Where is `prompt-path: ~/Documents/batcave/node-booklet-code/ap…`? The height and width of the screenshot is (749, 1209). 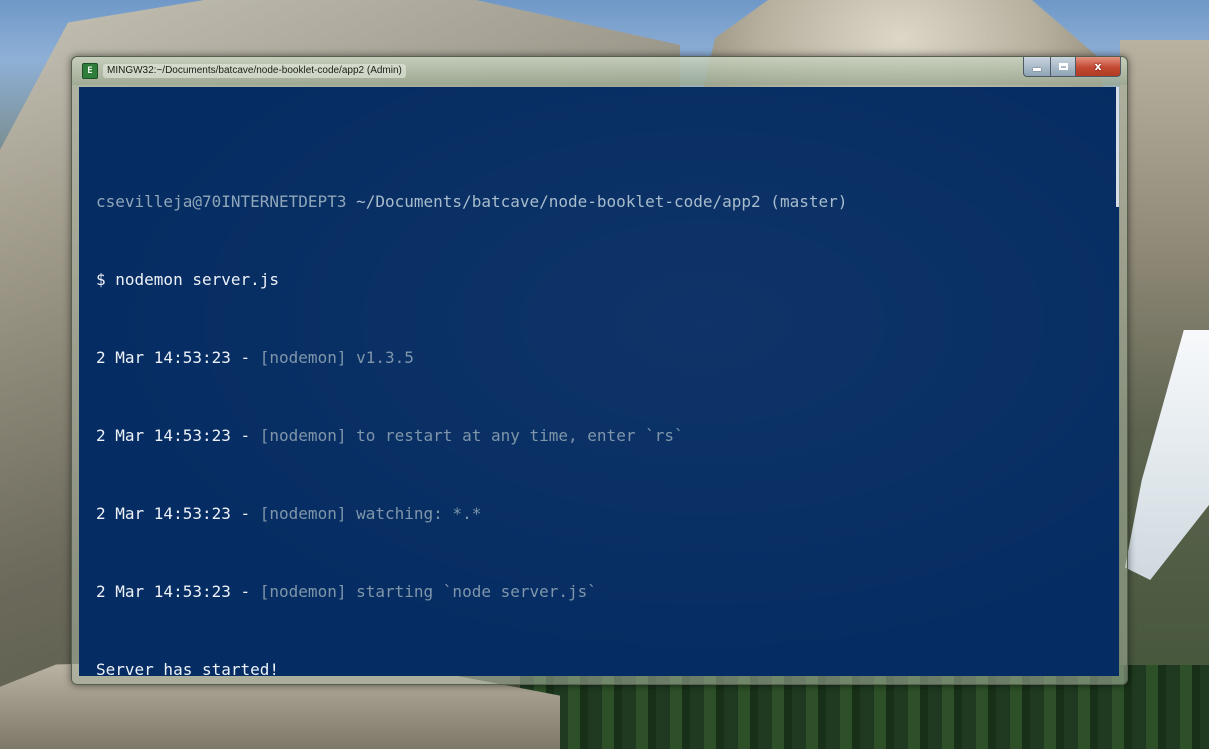 prompt-path: ~/Documents/batcave/node-booklet-code/ap… is located at coordinates (602, 201).